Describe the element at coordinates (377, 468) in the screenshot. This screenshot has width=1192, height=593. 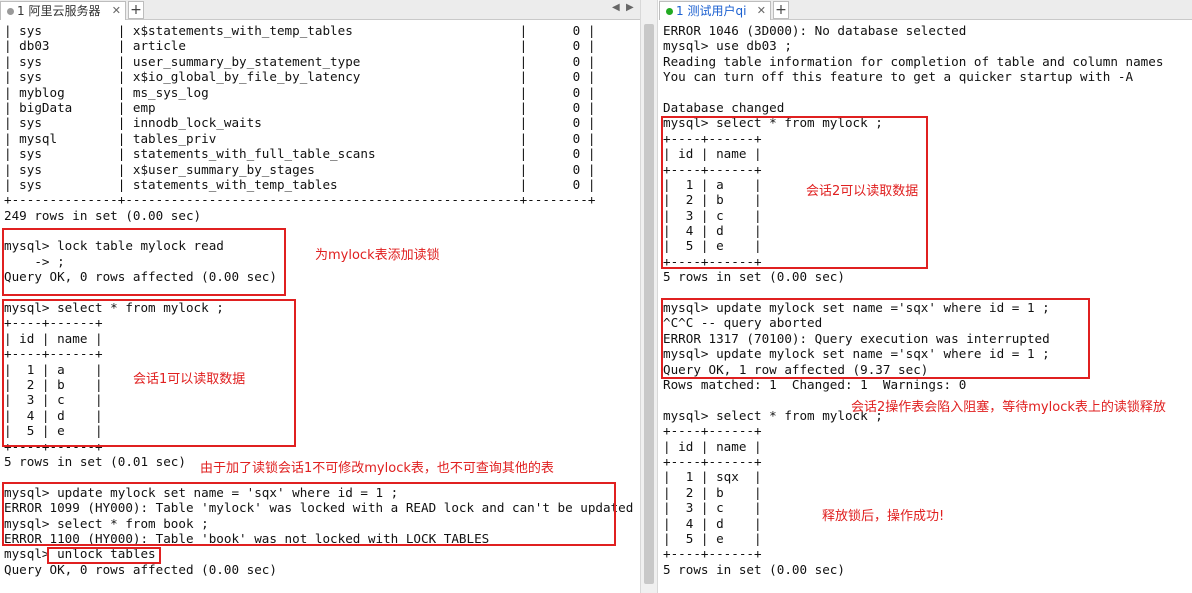
I see `annotation-cannot-modify: 由于加了读锁会话1不可修改mylock表，也不可查询其他的表` at that location.